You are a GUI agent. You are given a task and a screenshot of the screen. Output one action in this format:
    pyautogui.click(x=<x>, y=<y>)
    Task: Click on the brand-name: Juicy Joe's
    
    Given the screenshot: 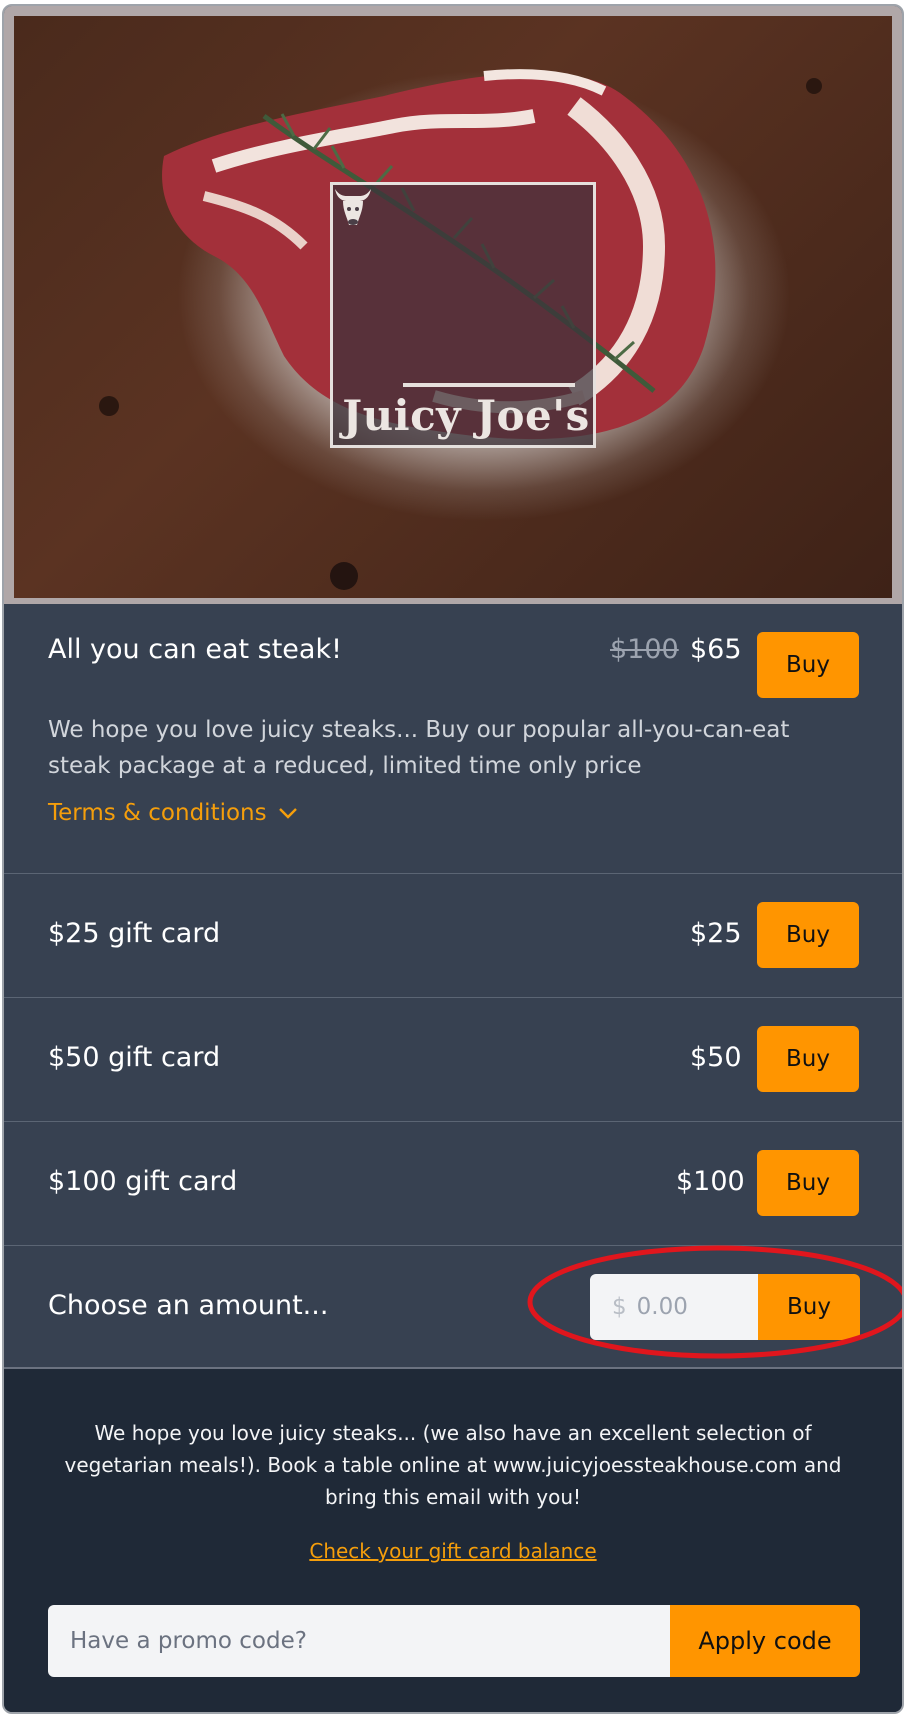 What is the action you would take?
    pyautogui.click(x=466, y=415)
    